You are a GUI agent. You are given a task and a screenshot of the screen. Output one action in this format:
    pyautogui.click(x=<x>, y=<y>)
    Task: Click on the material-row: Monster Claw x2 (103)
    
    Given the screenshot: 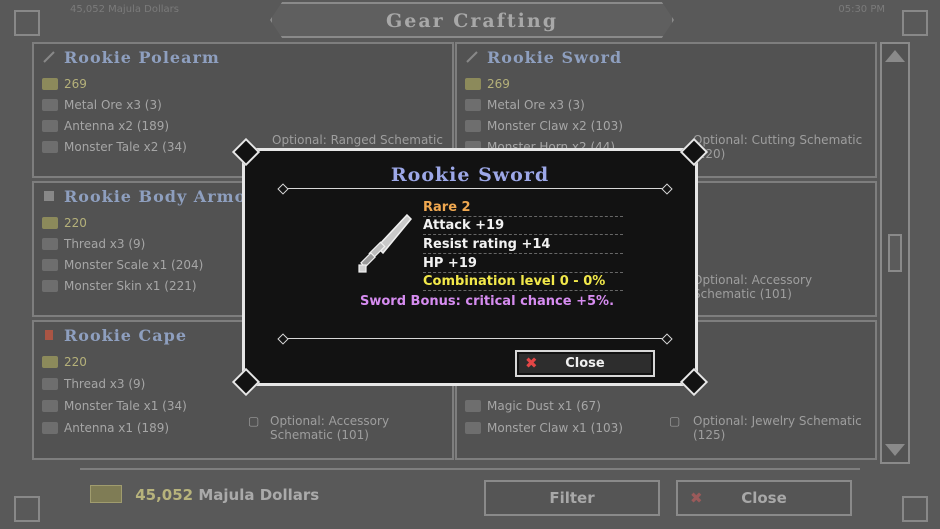 What is the action you would take?
    pyautogui.click(x=544, y=126)
    